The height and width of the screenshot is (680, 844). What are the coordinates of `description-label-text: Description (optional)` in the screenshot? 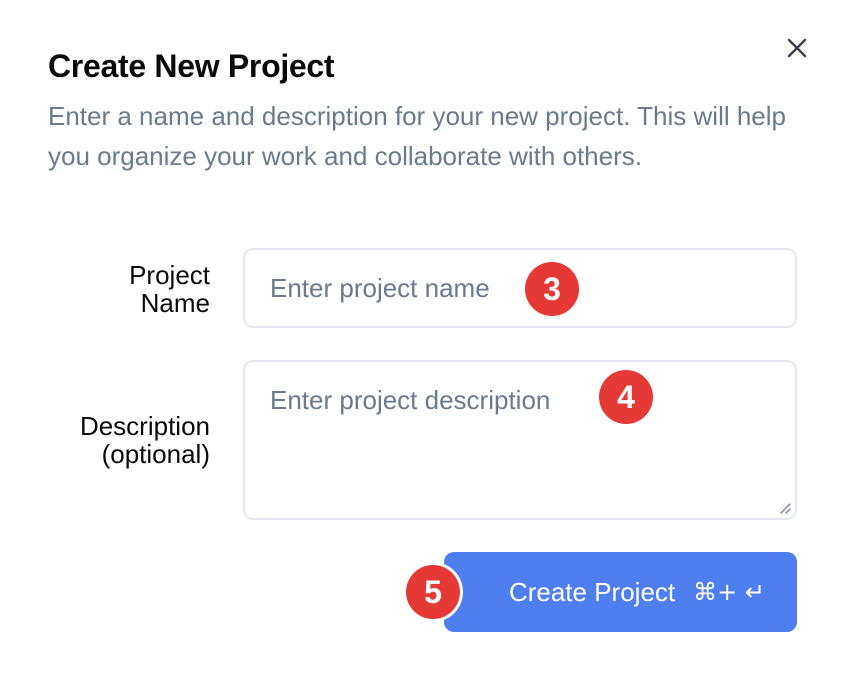 It's located at (144, 440).